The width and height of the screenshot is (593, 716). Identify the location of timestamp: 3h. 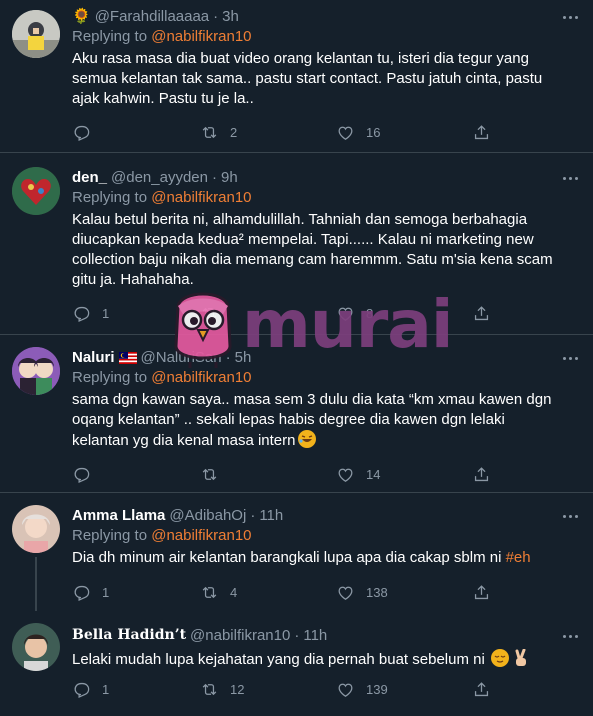
(230, 16).